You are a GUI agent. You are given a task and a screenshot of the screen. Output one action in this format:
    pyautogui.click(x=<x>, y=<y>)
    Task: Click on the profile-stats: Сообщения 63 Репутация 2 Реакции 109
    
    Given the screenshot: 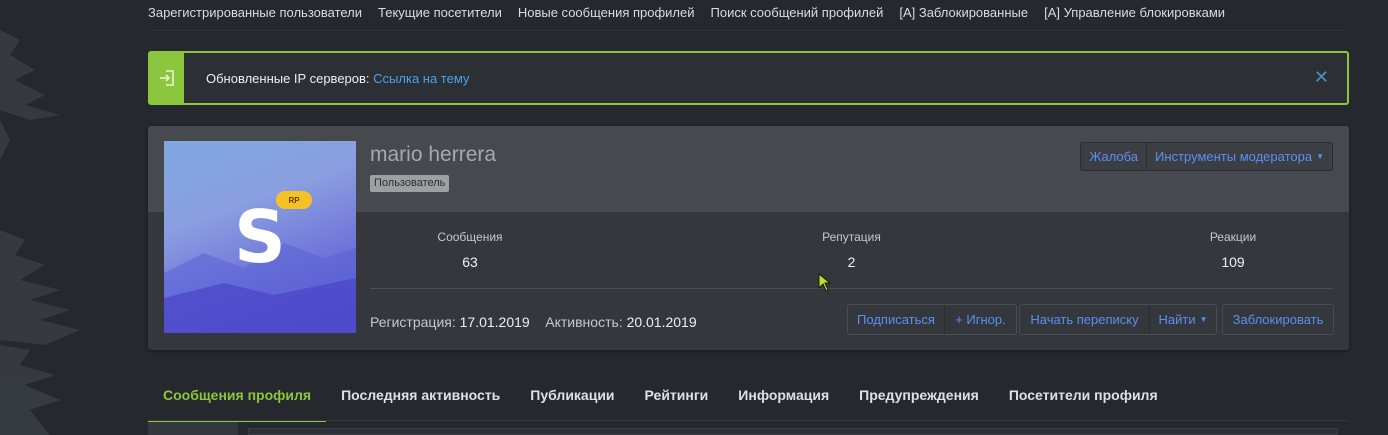 What is the action you would take?
    pyautogui.click(x=851, y=250)
    